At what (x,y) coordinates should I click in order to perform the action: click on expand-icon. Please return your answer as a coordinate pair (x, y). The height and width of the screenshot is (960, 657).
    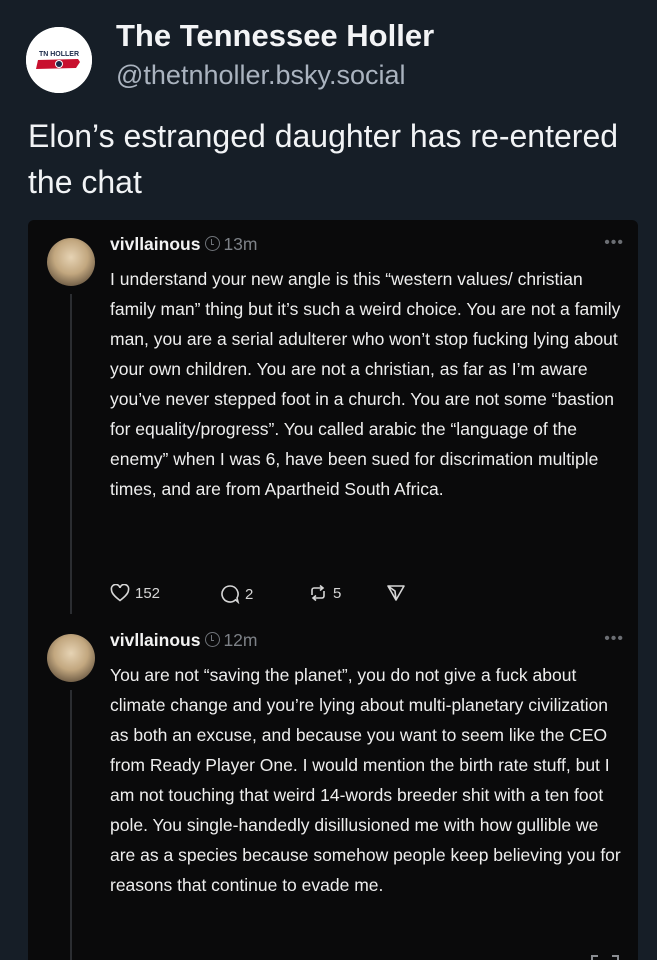
    Looking at the image, I should click on (605, 956).